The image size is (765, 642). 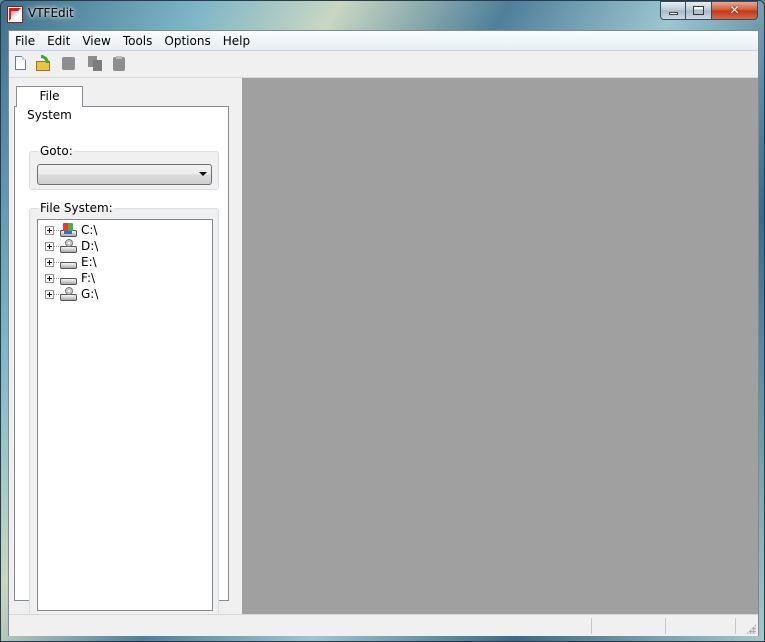 I want to click on menu-bar: File Edit View Tools Options Help, so click(x=383, y=41).